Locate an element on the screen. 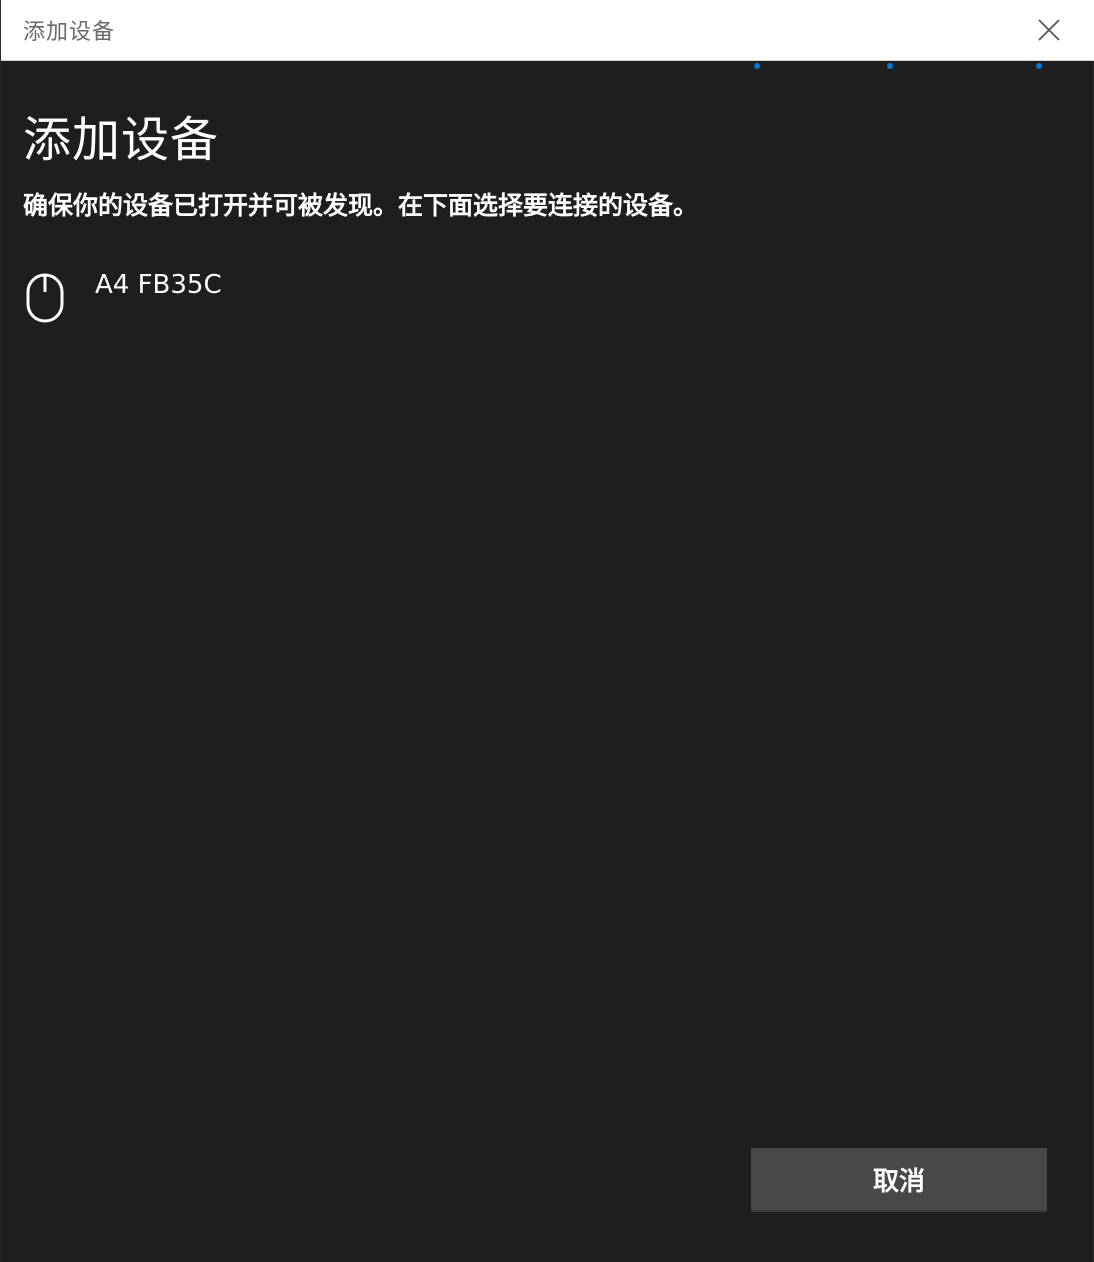  close-button is located at coordinates (1048, 30).